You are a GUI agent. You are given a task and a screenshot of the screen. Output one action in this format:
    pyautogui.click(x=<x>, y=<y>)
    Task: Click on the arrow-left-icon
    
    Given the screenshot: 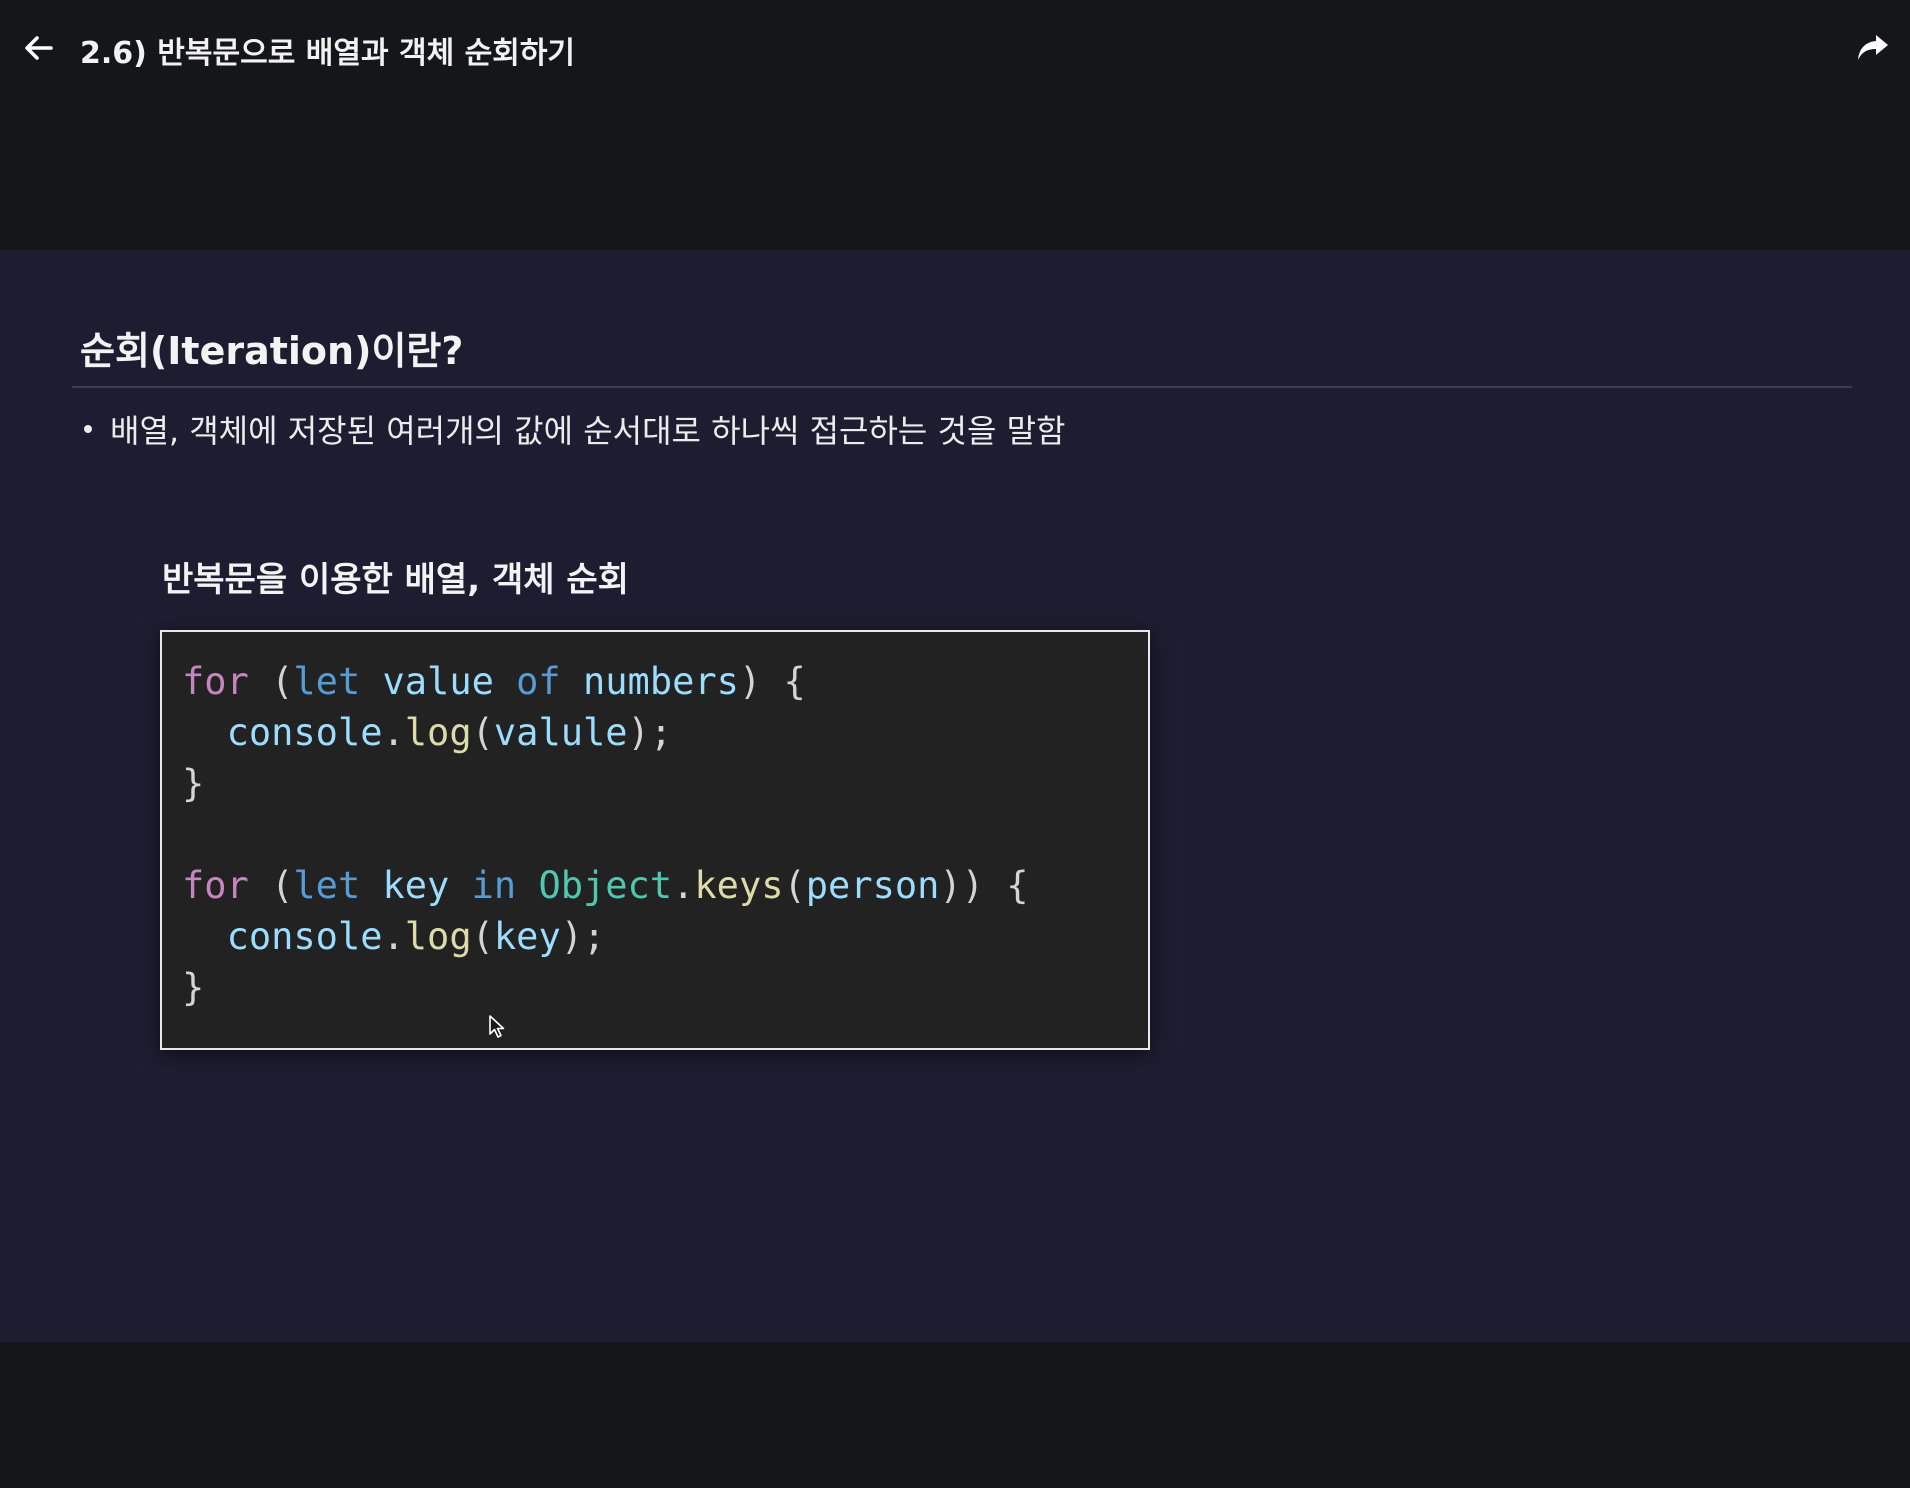 What is the action you would take?
    pyautogui.click(x=39, y=48)
    